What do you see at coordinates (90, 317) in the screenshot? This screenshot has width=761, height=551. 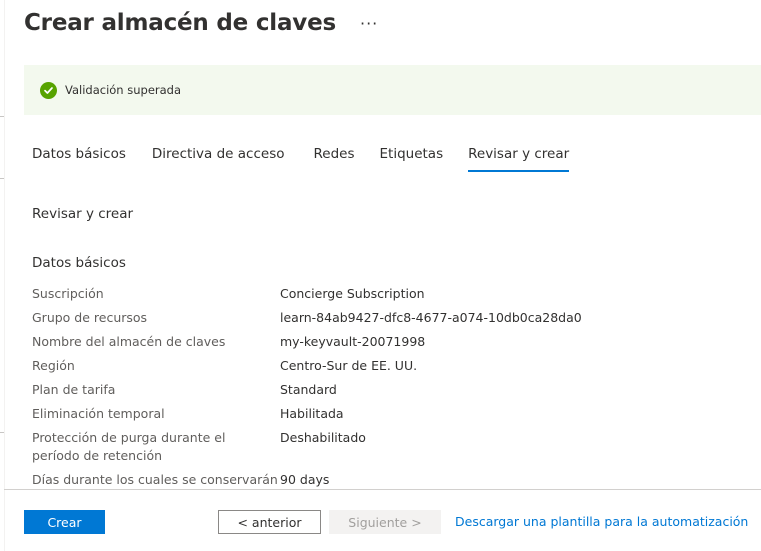 I see `label-grupo-de-recursos: Grupo de recursos` at bounding box center [90, 317].